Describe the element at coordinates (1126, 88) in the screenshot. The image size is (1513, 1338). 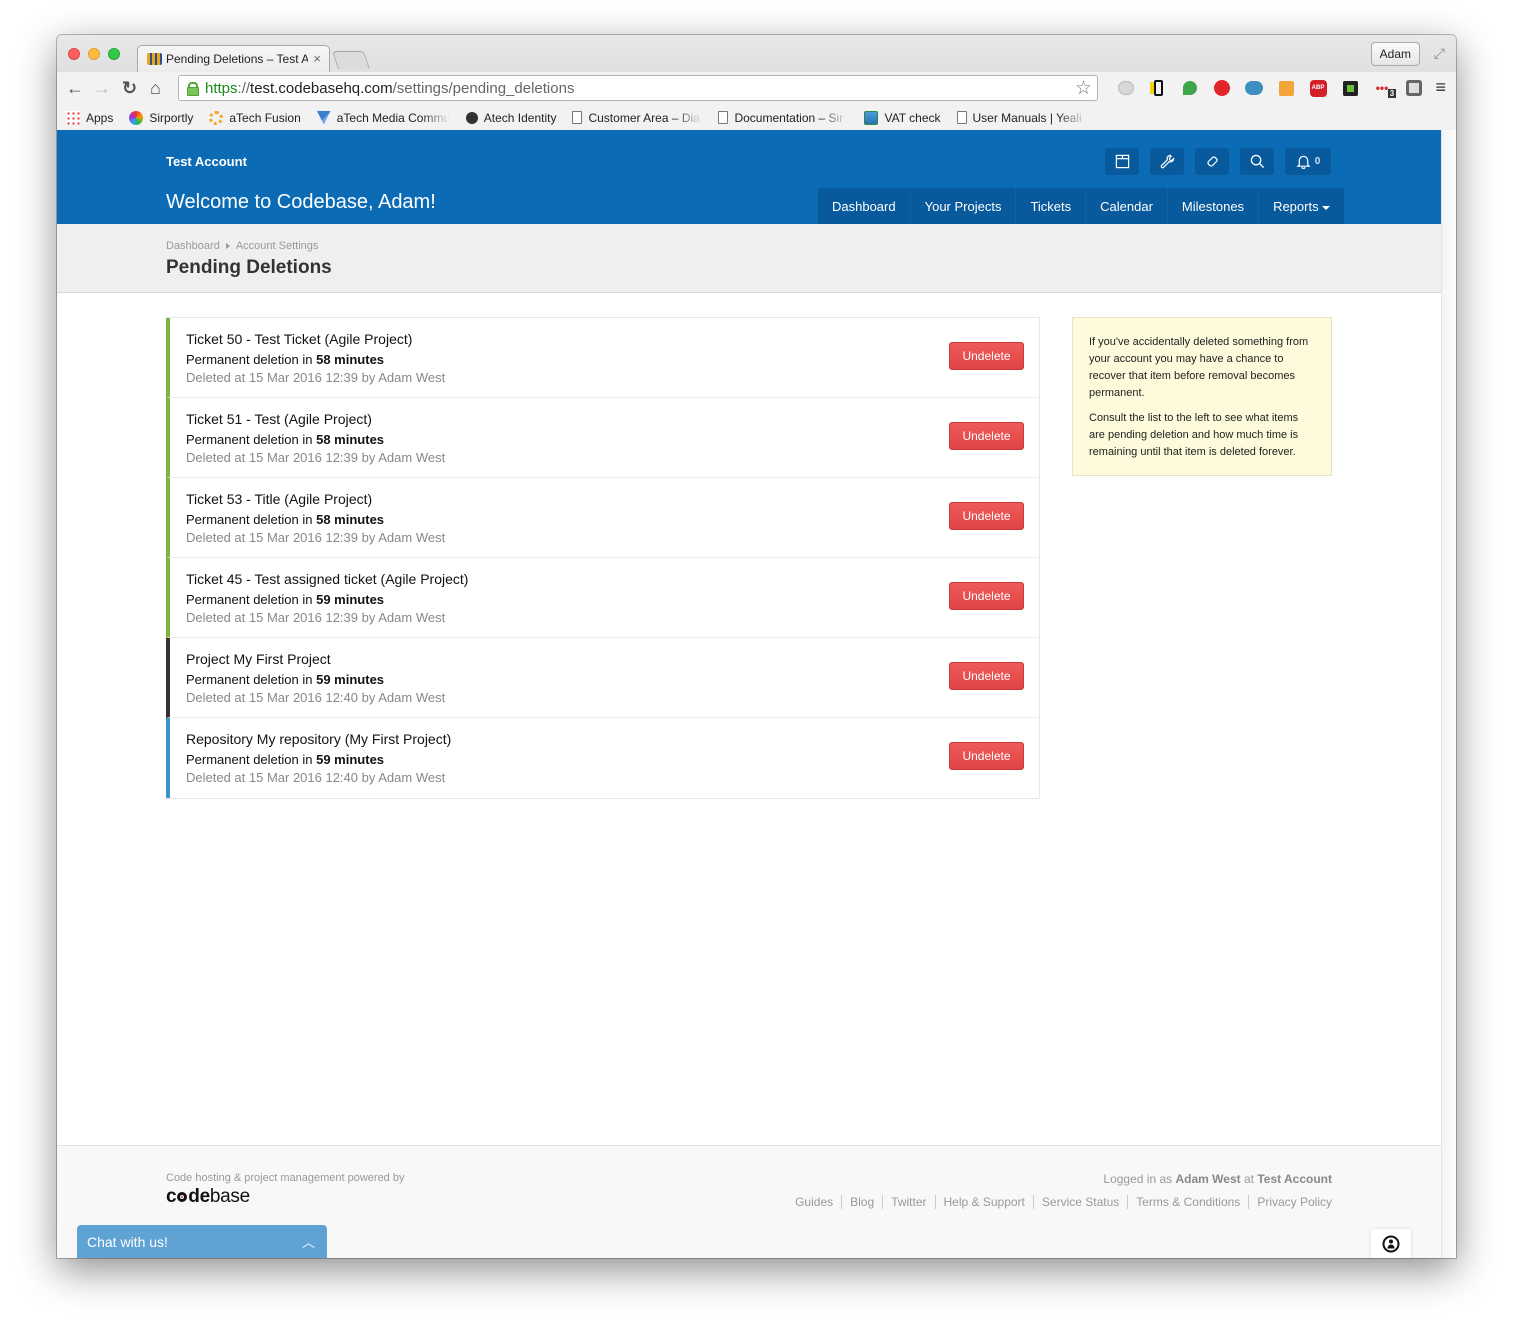
I see `mailtrack-icon` at that location.